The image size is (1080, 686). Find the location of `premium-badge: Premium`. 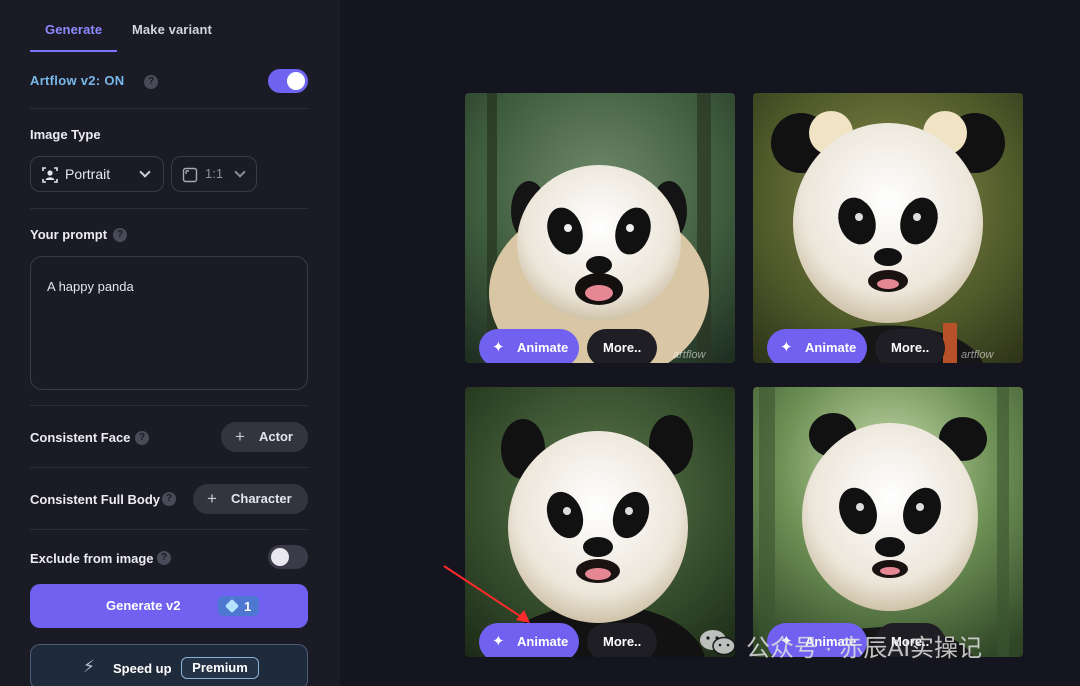

premium-badge: Premium is located at coordinates (220, 668).